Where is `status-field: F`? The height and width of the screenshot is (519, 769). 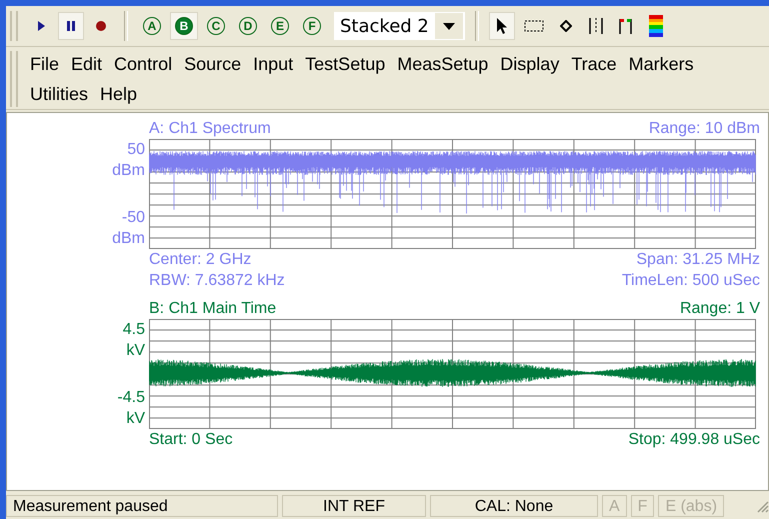
status-field: F is located at coordinates (642, 506).